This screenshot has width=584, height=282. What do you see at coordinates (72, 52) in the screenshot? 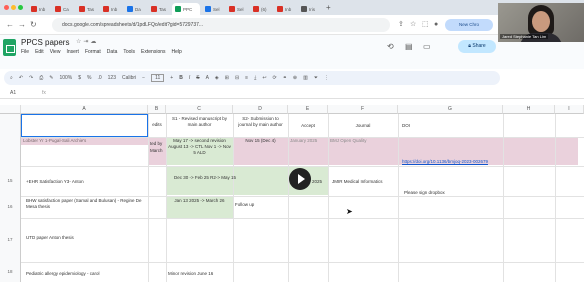
I see `menu-insert: Insert` at bounding box center [72, 52].